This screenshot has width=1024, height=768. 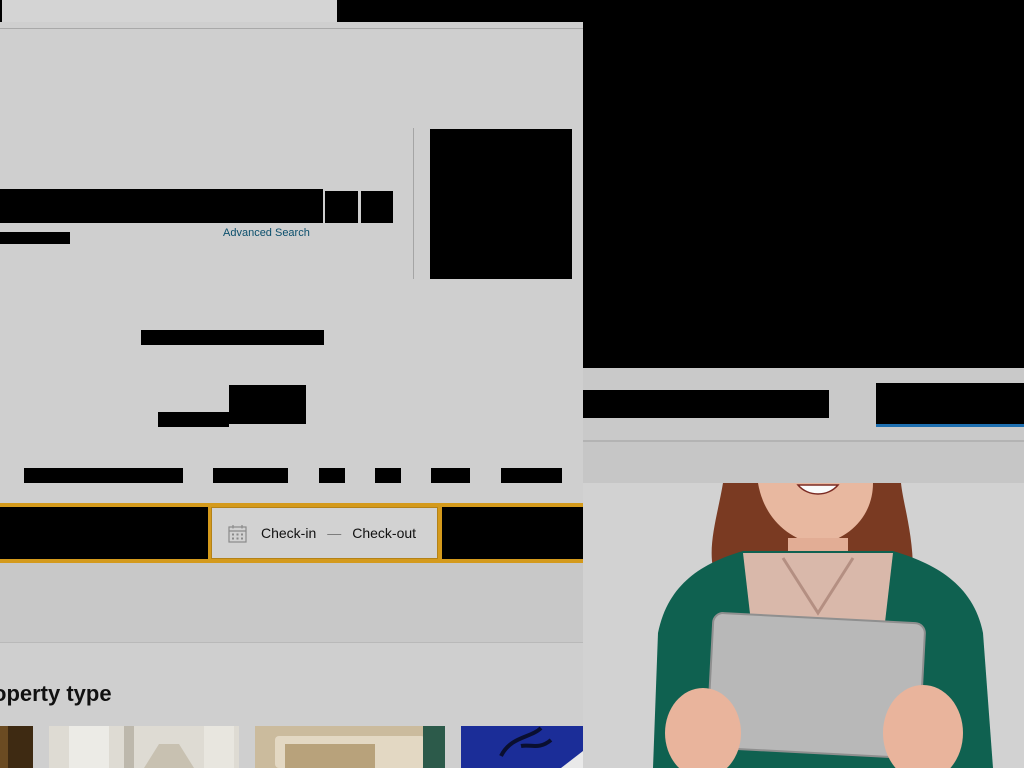 What do you see at coordinates (460, 11) in the screenshot?
I see `redacted-header-strip` at bounding box center [460, 11].